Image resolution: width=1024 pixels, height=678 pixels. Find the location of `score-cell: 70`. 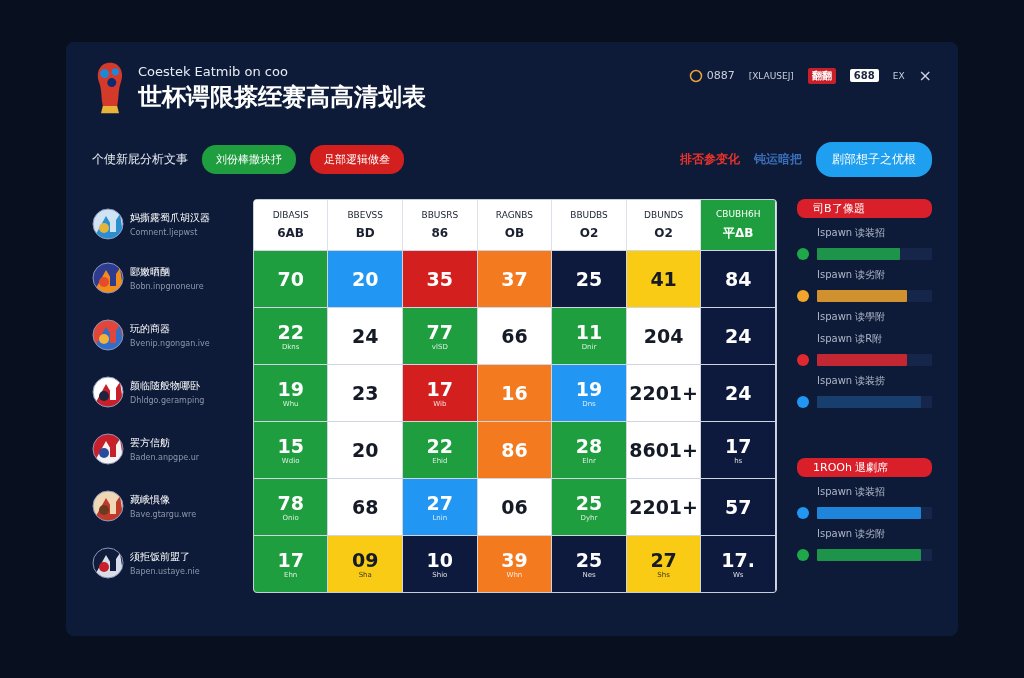

score-cell: 70 is located at coordinates (291, 278).